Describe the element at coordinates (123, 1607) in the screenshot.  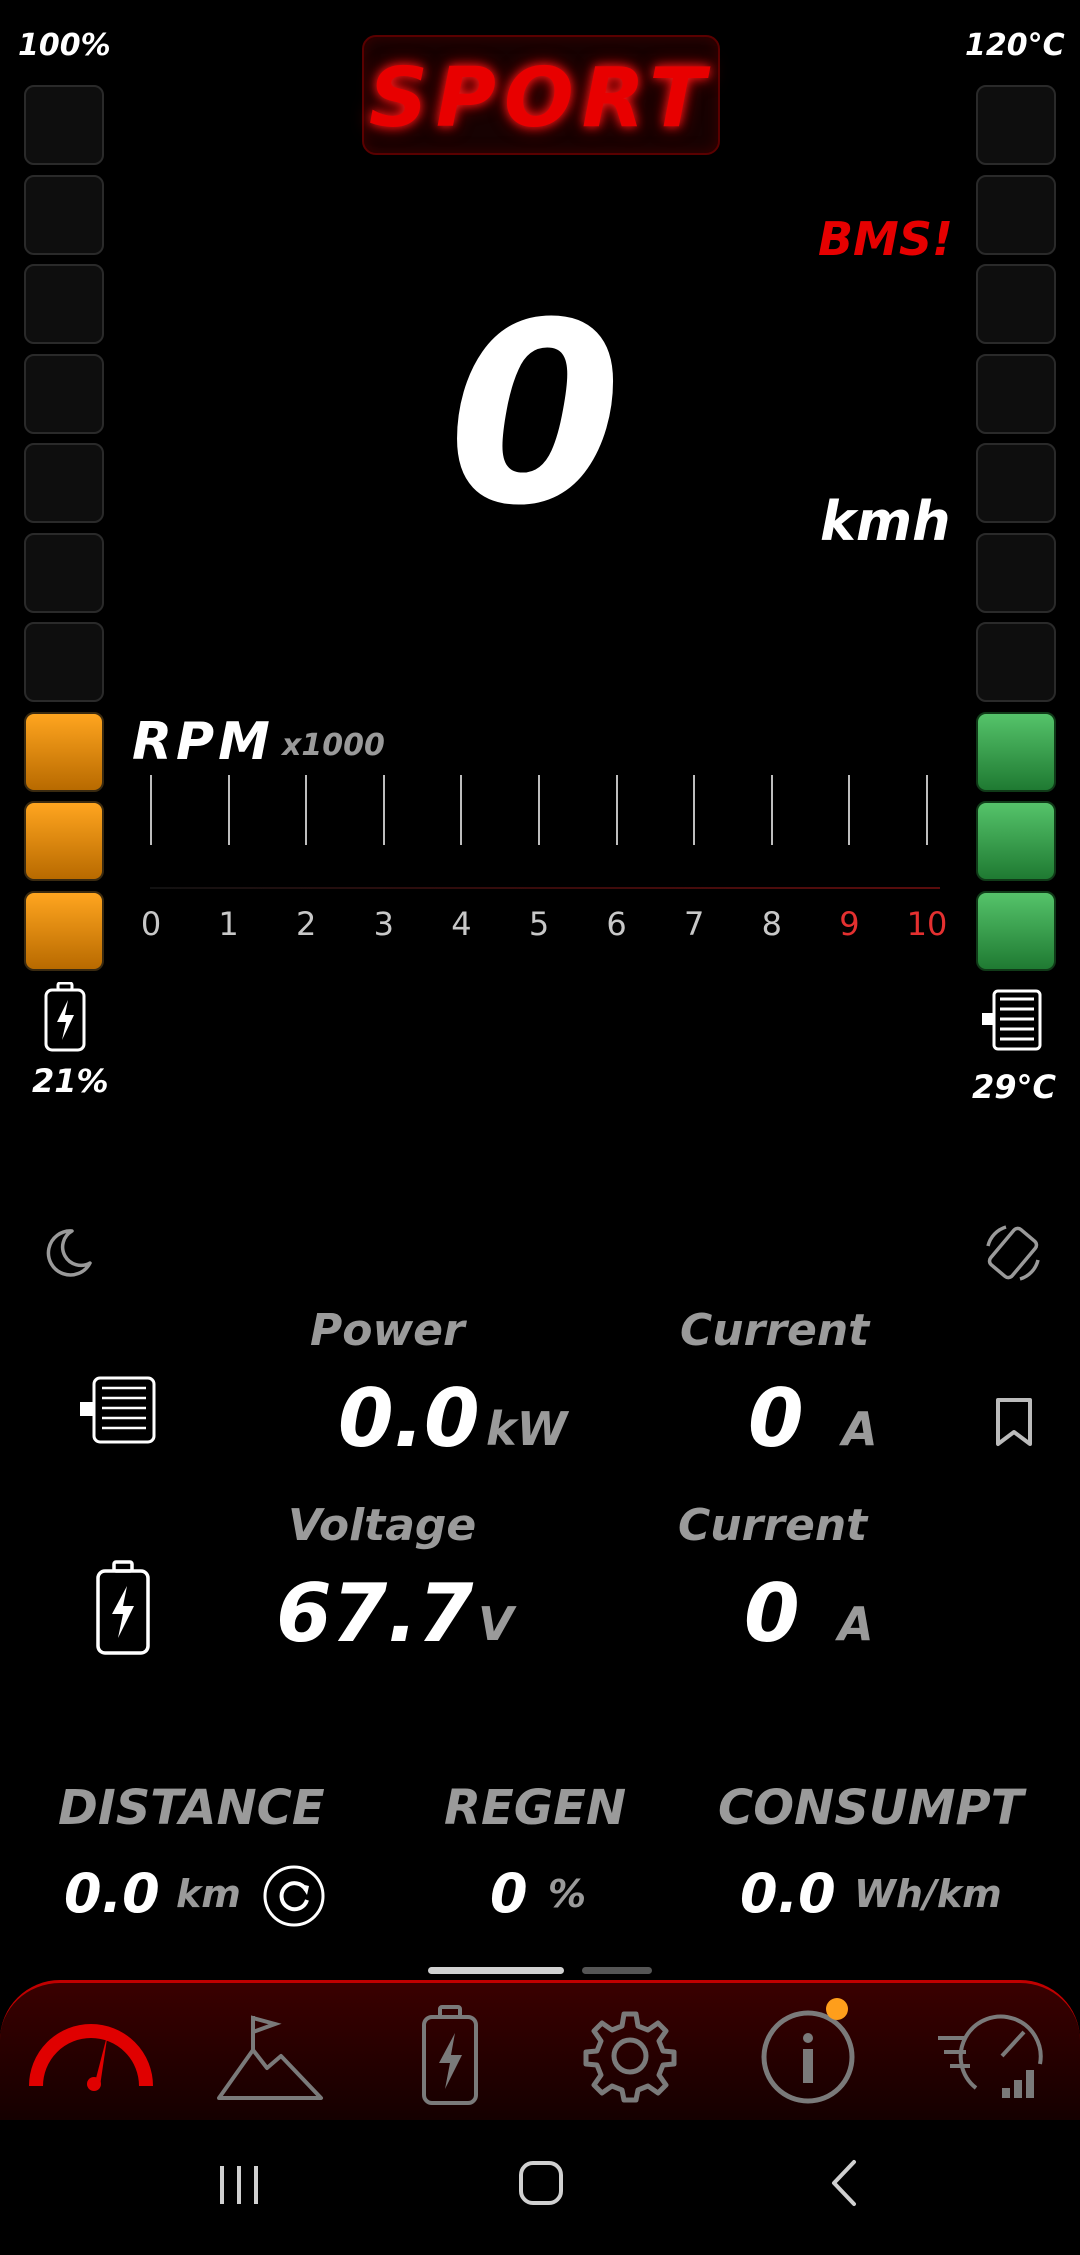
I see `battery-stats-icon` at that location.